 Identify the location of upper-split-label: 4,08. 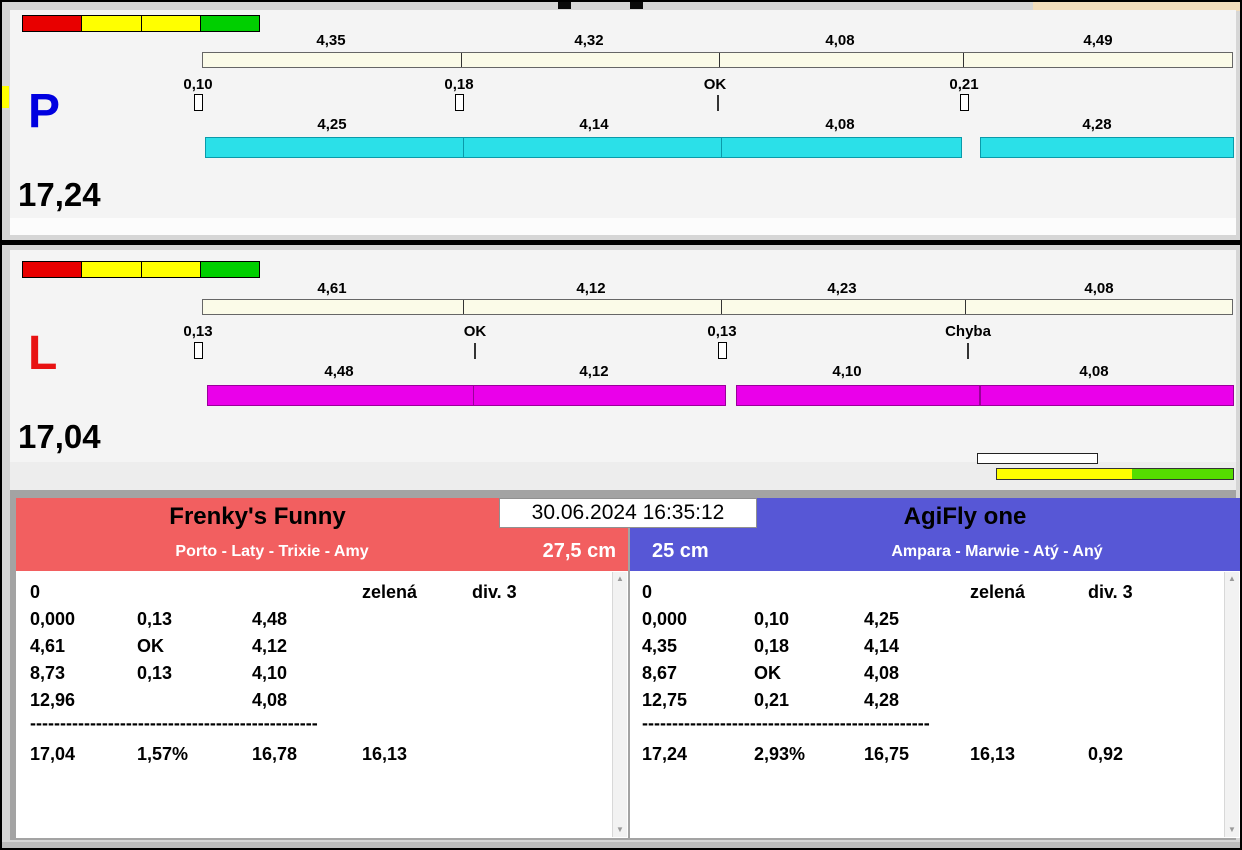
(840, 40).